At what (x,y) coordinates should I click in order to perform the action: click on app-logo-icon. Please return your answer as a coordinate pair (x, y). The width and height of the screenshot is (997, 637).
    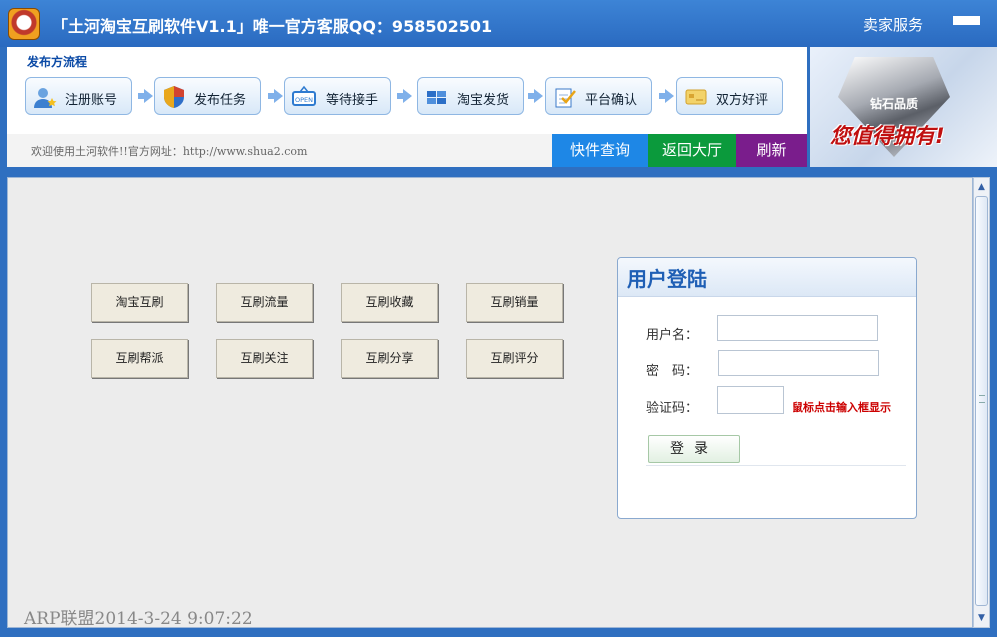
    Looking at the image, I should click on (24, 24).